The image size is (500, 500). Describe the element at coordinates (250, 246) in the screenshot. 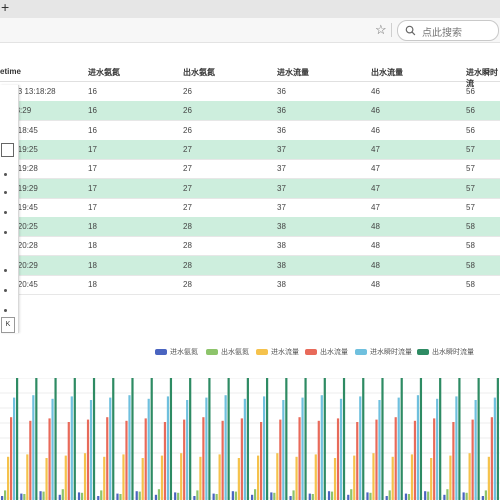

I see `table-row: 3 13:20:281828384858` at that location.